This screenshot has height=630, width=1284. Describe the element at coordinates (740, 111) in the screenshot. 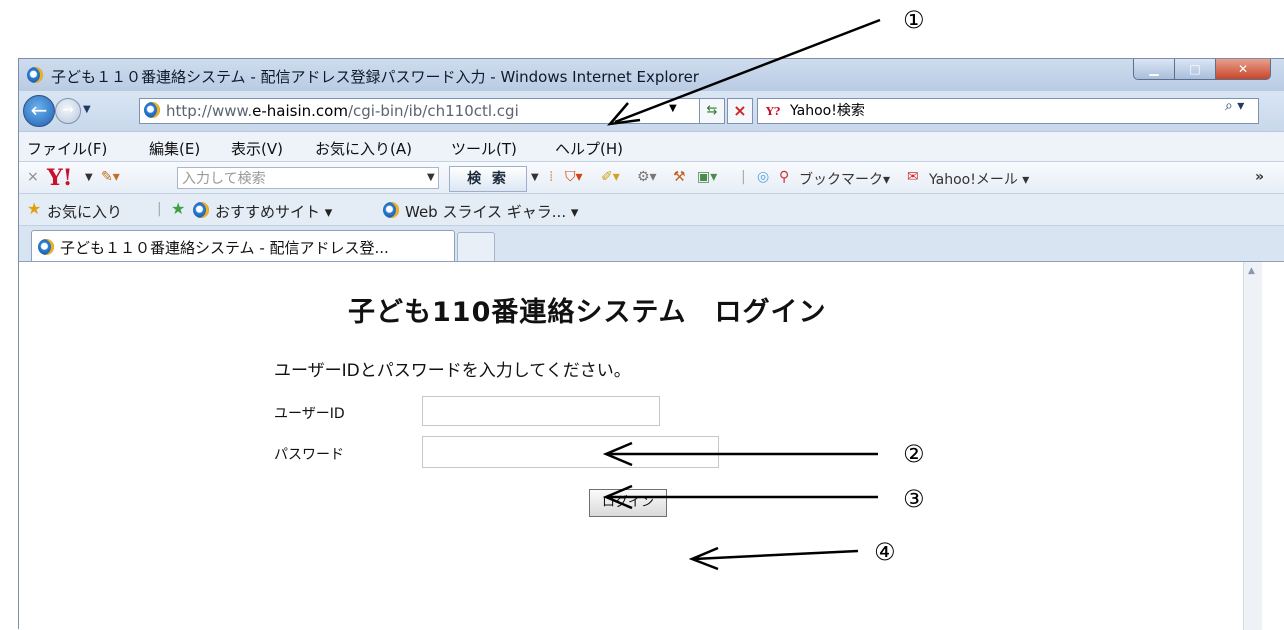

I see `stop-button: ×` at that location.